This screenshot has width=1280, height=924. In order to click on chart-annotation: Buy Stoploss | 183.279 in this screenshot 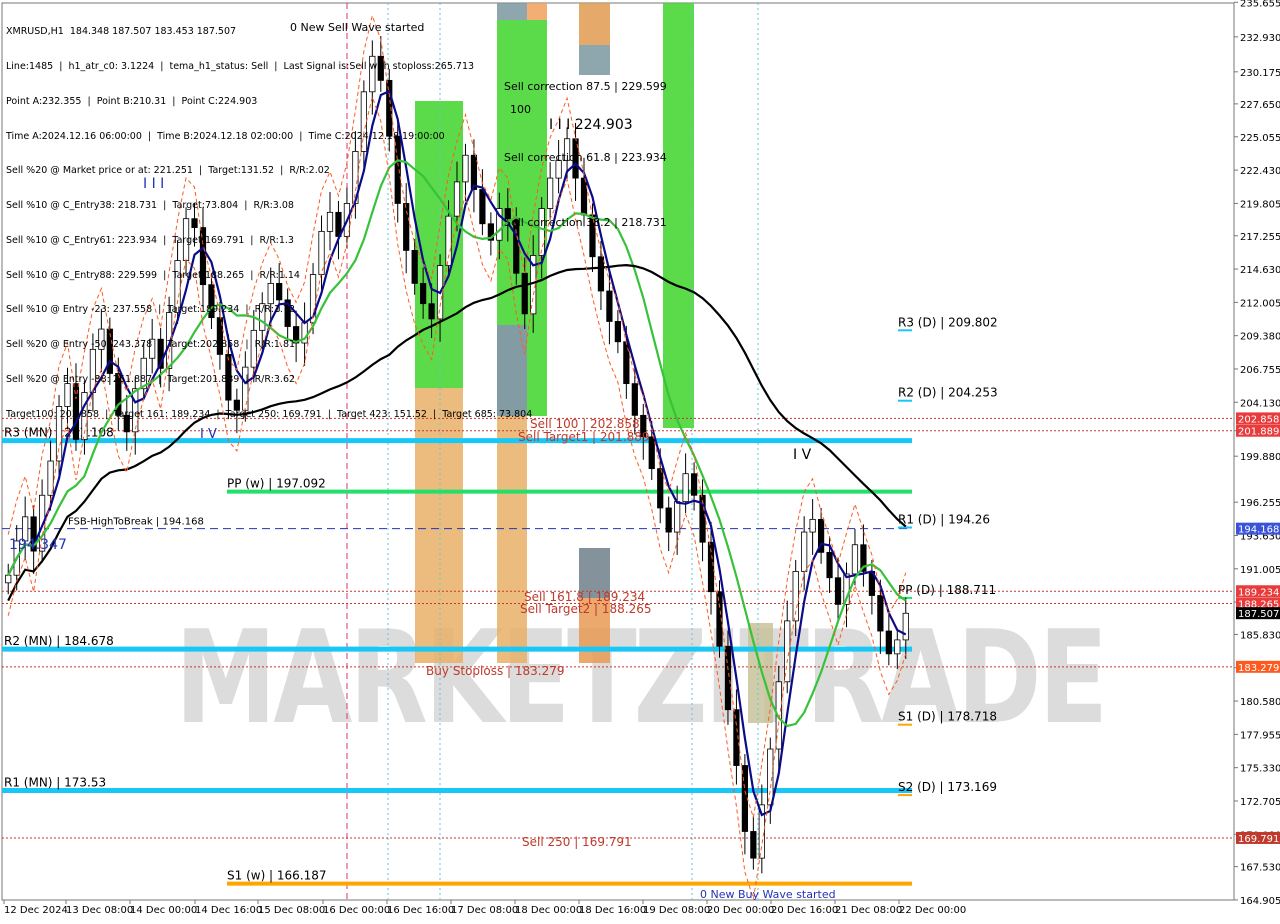, I will do `click(495, 671)`.